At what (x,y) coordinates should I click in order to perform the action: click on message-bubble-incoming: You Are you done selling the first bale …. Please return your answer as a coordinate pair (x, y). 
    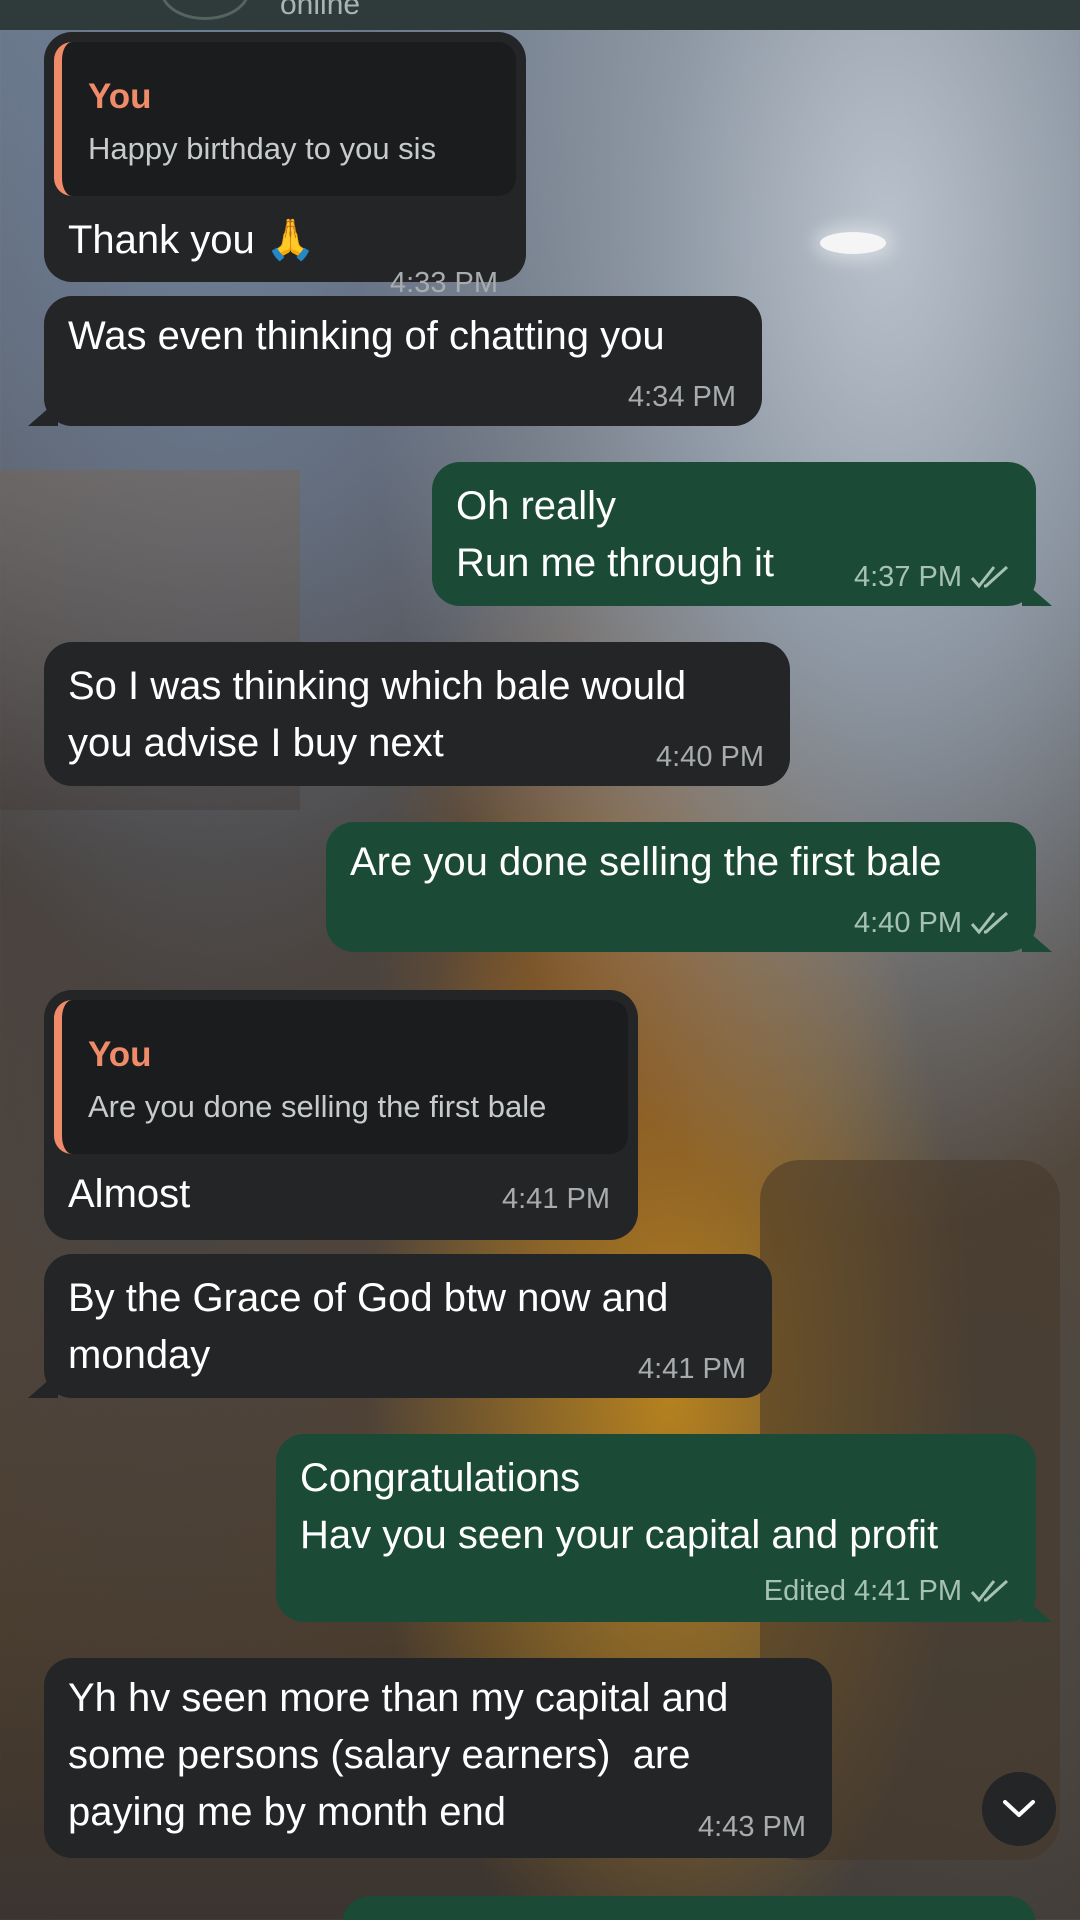
    Looking at the image, I should click on (341, 1115).